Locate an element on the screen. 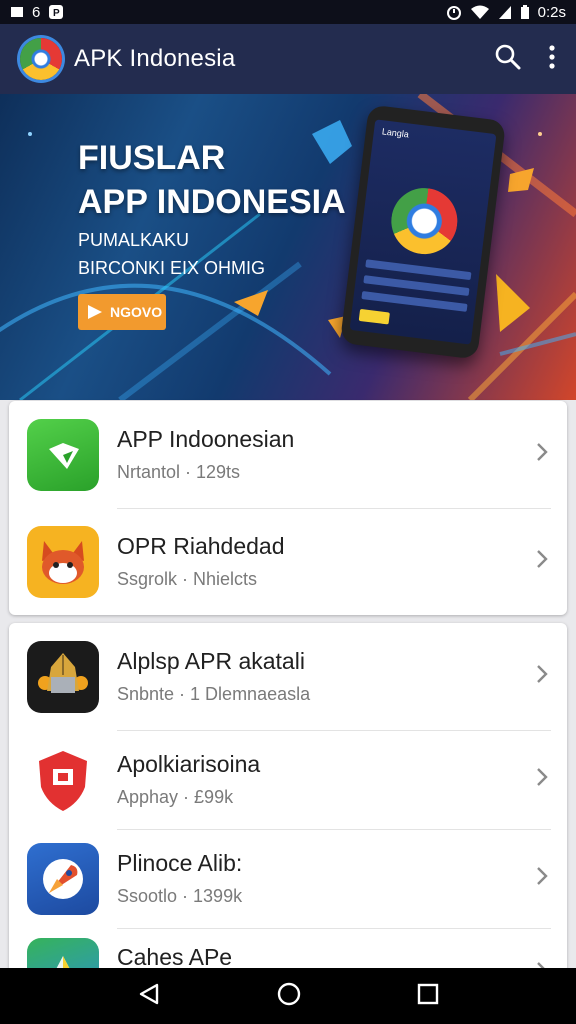  app-meta: Nrtantol · 129ts is located at coordinates (179, 471).